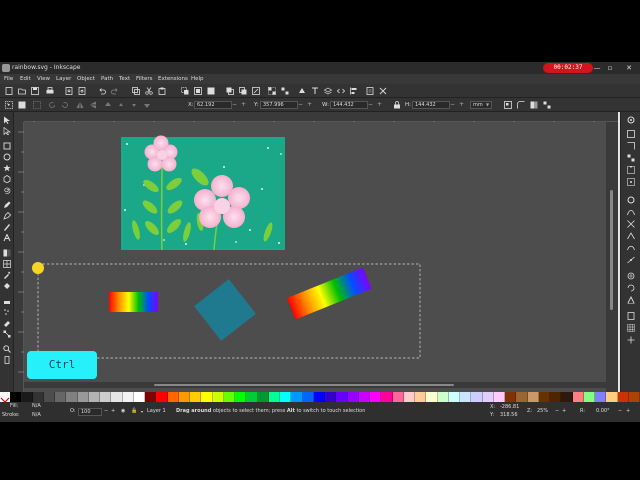 The width and height of the screenshot is (640, 480). What do you see at coordinates (234, 105) in the screenshot?
I see `x-decrement-icon: −` at bounding box center [234, 105].